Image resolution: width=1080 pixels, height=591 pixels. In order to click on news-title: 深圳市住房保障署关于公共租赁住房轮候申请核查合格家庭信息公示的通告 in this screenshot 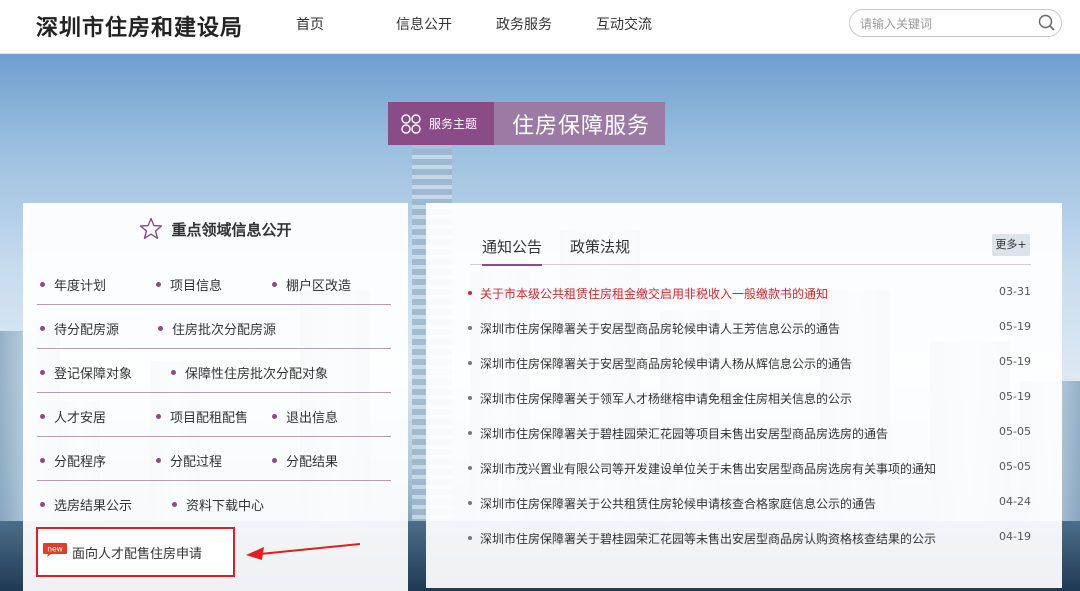, I will do `click(672, 503)`.